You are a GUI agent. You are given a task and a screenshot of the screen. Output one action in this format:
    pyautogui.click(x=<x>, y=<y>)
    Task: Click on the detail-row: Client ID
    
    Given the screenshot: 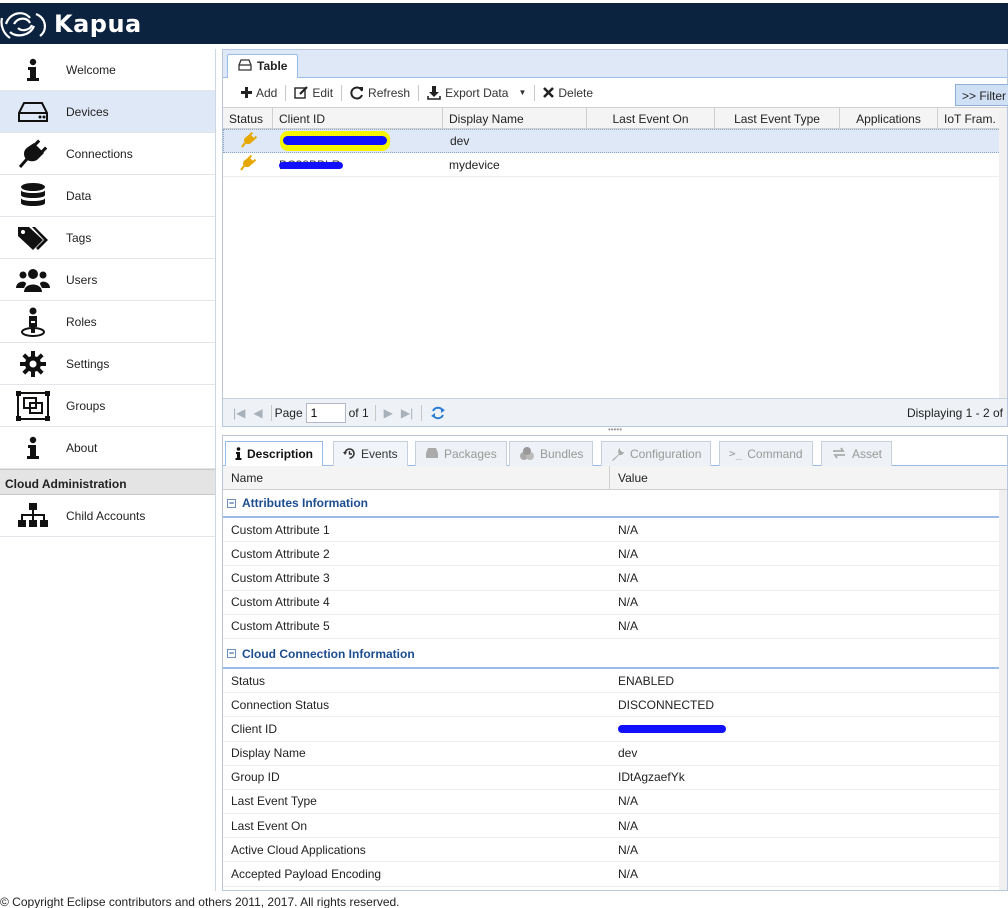 What is the action you would take?
    pyautogui.click(x=615, y=729)
    